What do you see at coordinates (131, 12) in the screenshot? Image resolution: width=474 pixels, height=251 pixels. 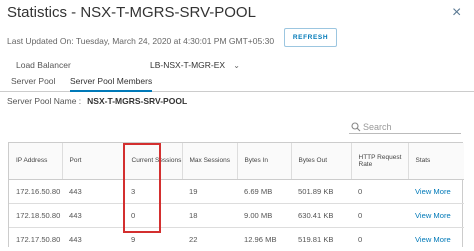 I see `dialog-title: Statistics - NSX-T-MGRS-SRV-POOL` at bounding box center [131, 12].